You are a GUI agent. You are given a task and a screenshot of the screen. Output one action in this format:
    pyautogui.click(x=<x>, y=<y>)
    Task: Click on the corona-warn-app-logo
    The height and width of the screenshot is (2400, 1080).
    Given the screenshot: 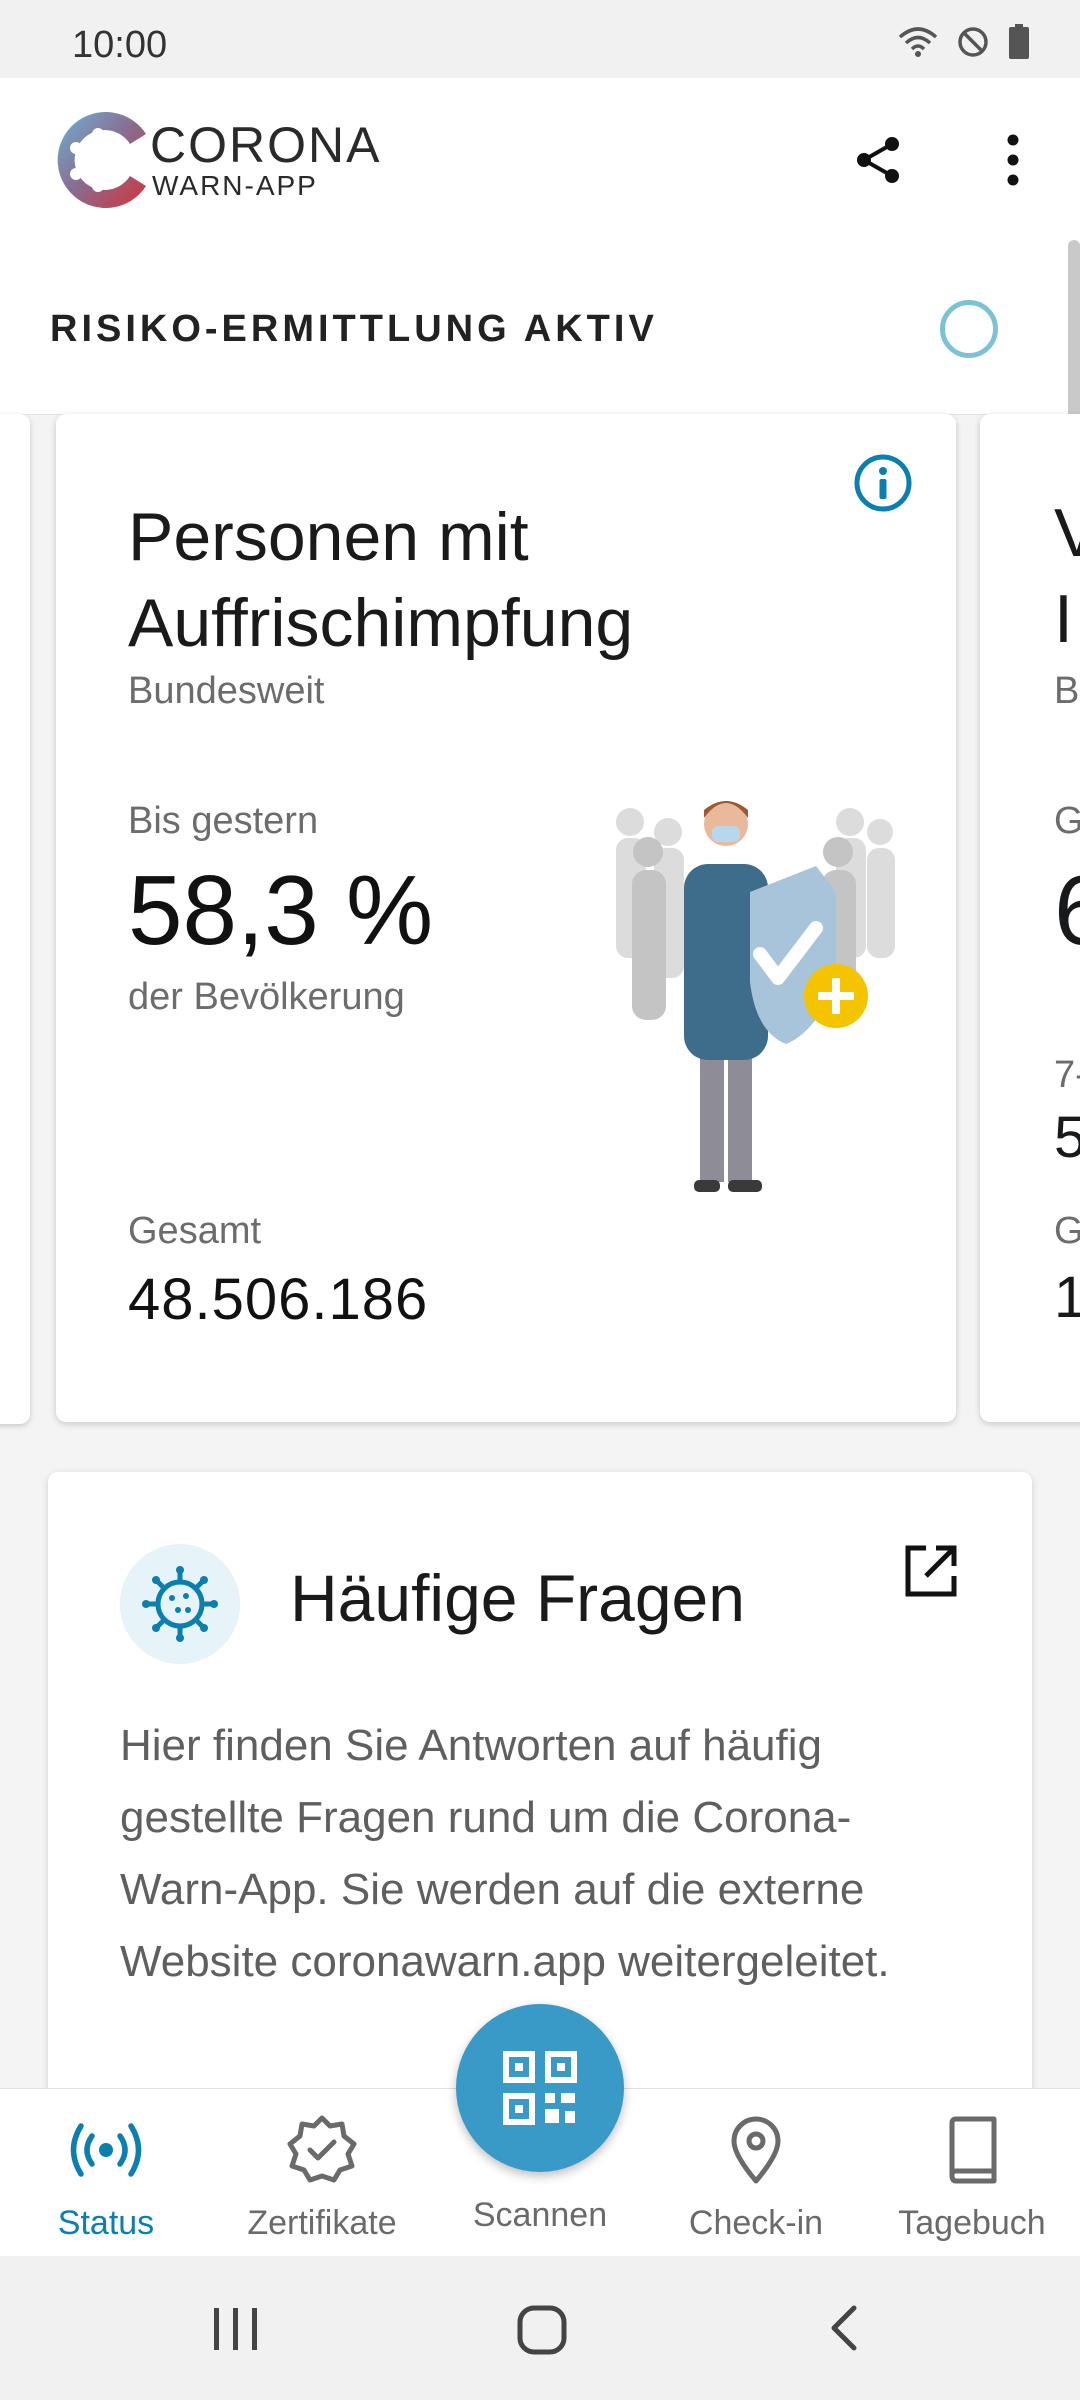 What is the action you would take?
    pyautogui.click(x=101, y=160)
    